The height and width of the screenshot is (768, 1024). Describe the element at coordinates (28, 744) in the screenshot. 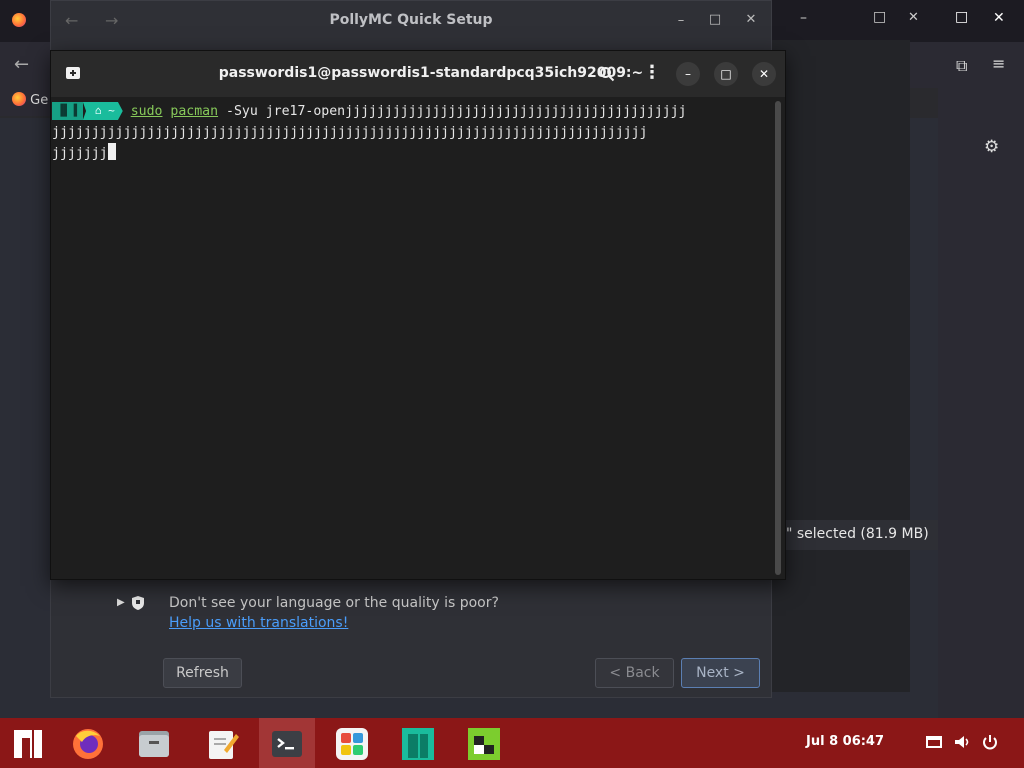

I see `manjaro-menu-icon` at that location.